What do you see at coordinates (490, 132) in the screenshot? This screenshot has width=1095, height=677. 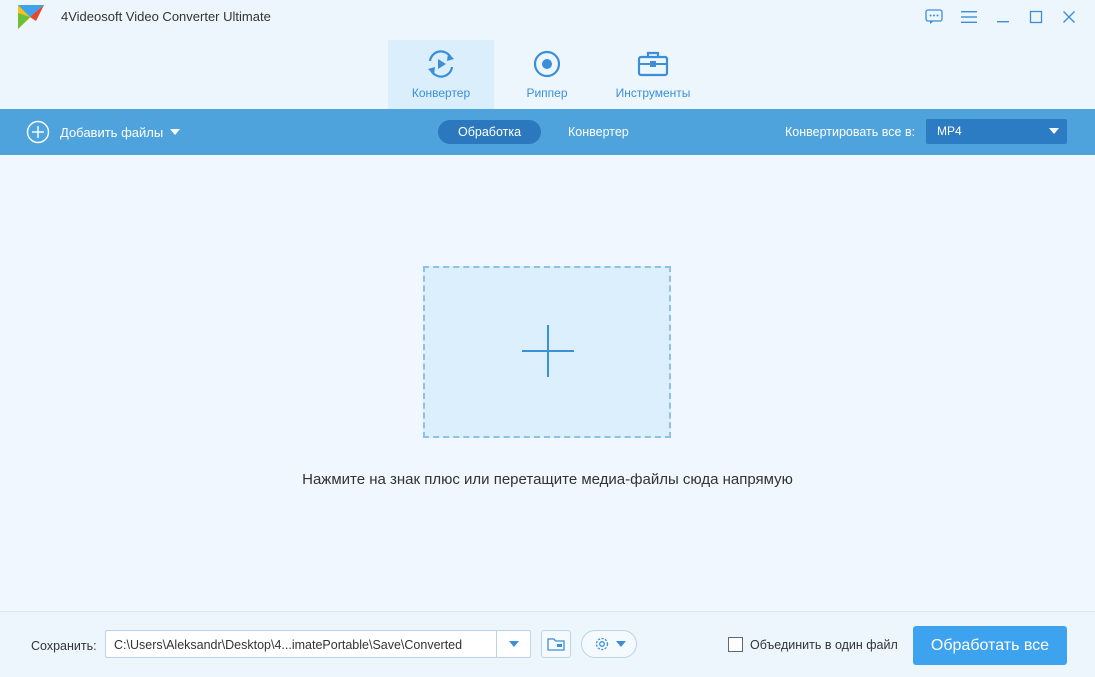 I see `subtab-processing: Обработка` at bounding box center [490, 132].